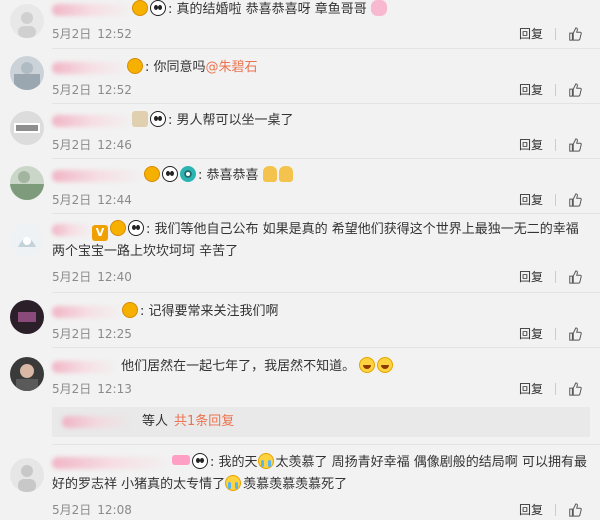 Image resolution: width=600 pixels, height=520 pixels. What do you see at coordinates (300, 22) in the screenshot?
I see `comment-item: : 真的结婚啦 恭喜恭喜呀 章鱼哥哥 5月2日 12:52 回复` at bounding box center [300, 22].